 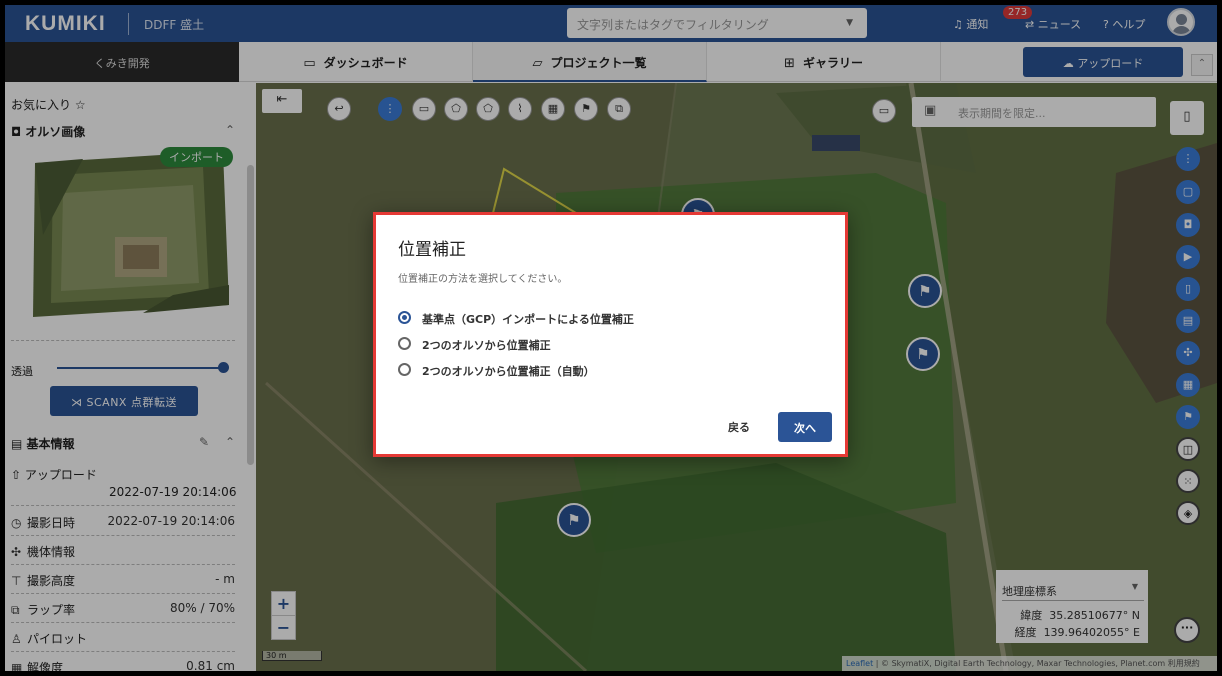 I want to click on option-label: 2つのオルソから位置補正, so click(x=486, y=345).